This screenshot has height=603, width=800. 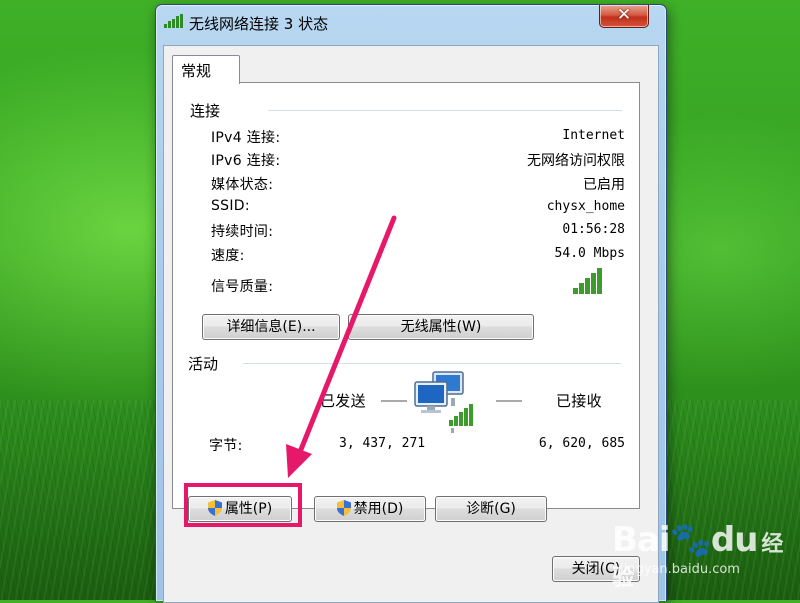 I want to click on wireless-properties-button: 无线属性(W), so click(x=441, y=327).